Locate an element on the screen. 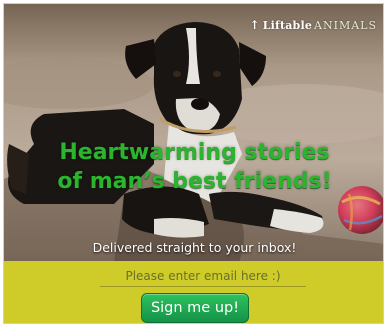 The width and height of the screenshot is (387, 327). liftable-logo-icon: ↑ is located at coordinates (254, 25).